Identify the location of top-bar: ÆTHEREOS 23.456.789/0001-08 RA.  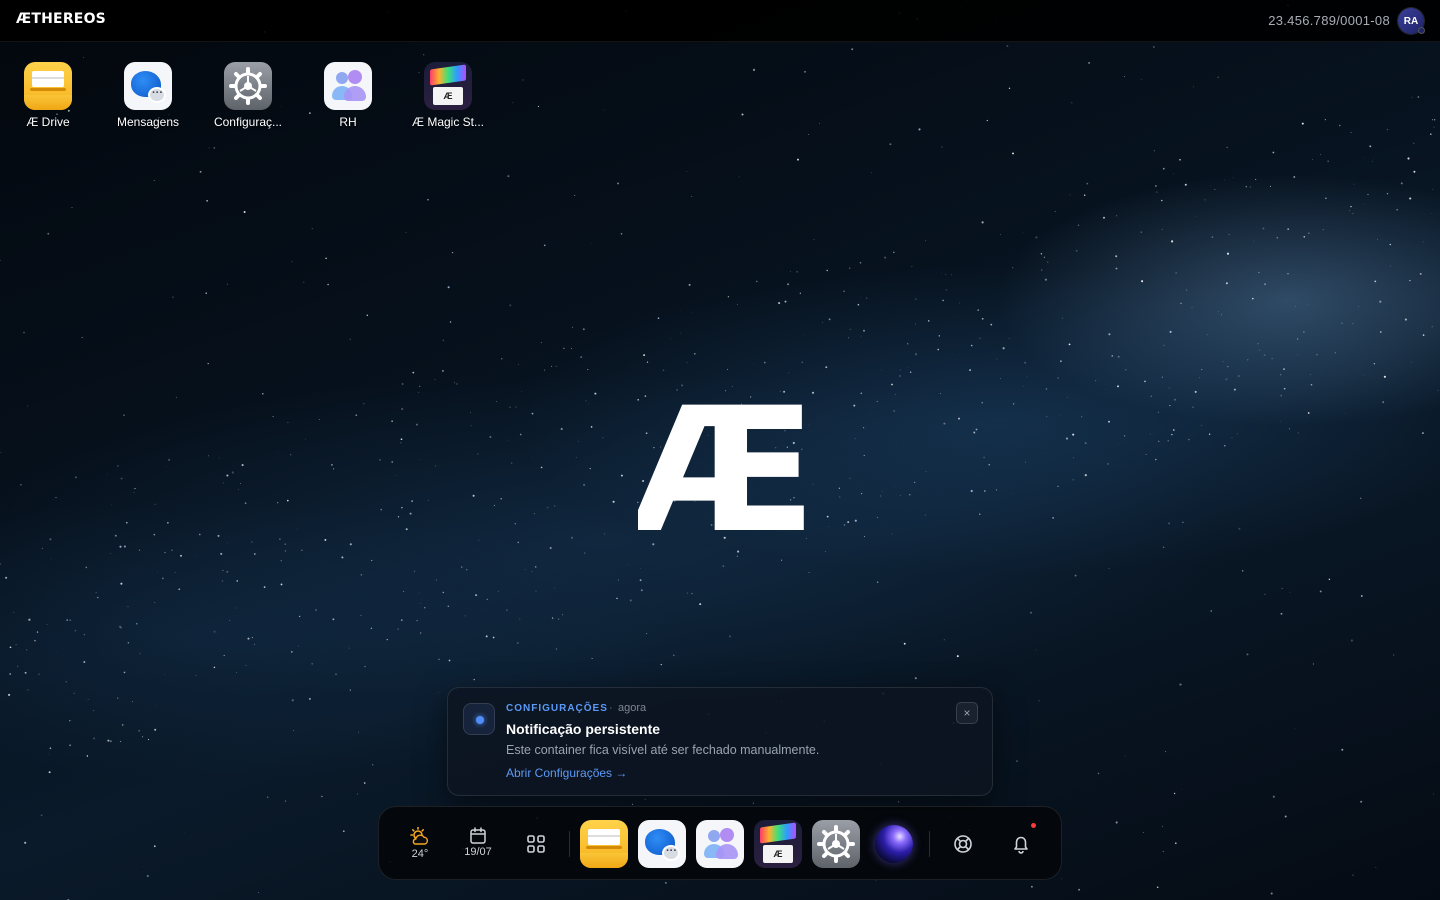
(720, 21).